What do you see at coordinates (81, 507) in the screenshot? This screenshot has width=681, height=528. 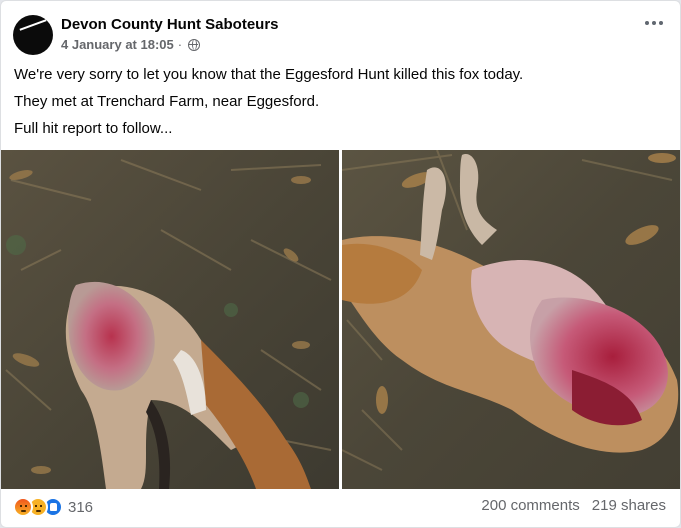 I see `reaction-count: 316` at bounding box center [81, 507].